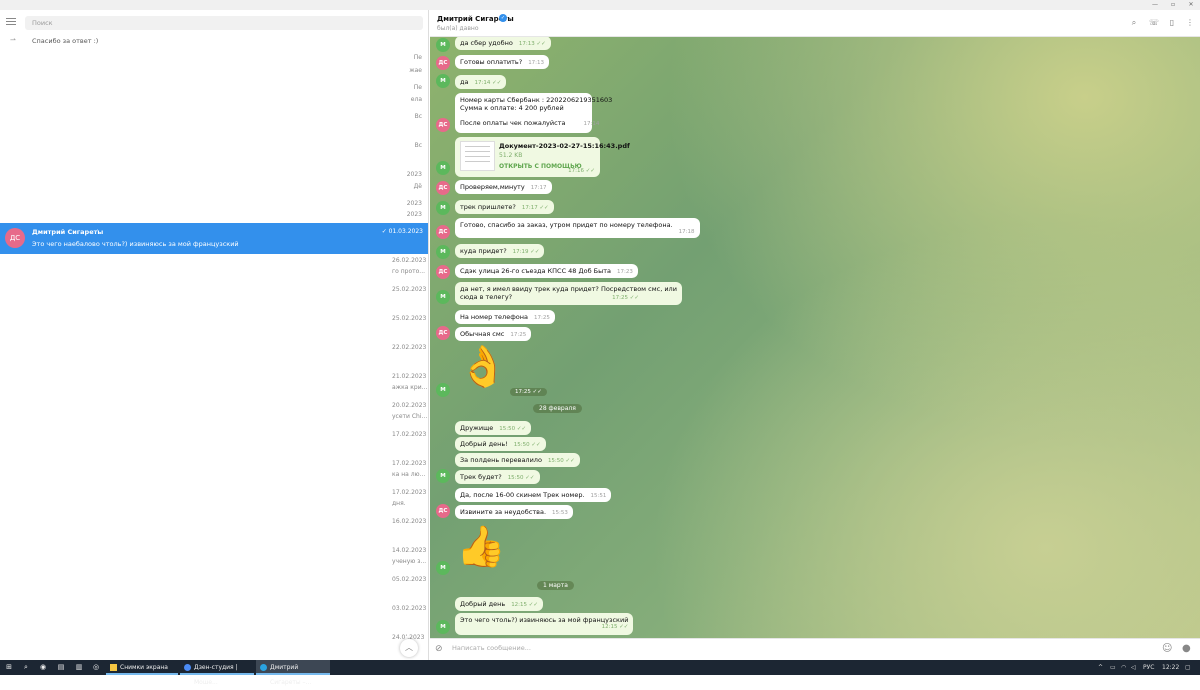 The height and width of the screenshot is (690, 1200). Describe the element at coordinates (409, 608) in the screenshot. I see `chat-date: 03.02.2023` at that location.